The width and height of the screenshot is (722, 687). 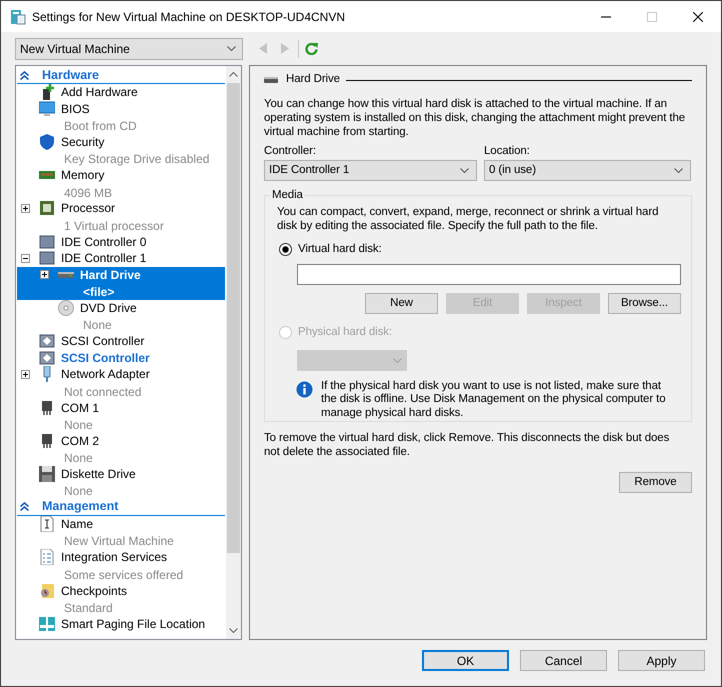 I want to click on tree-item: Security Key Storage Drive disabled, so click(x=121, y=150).